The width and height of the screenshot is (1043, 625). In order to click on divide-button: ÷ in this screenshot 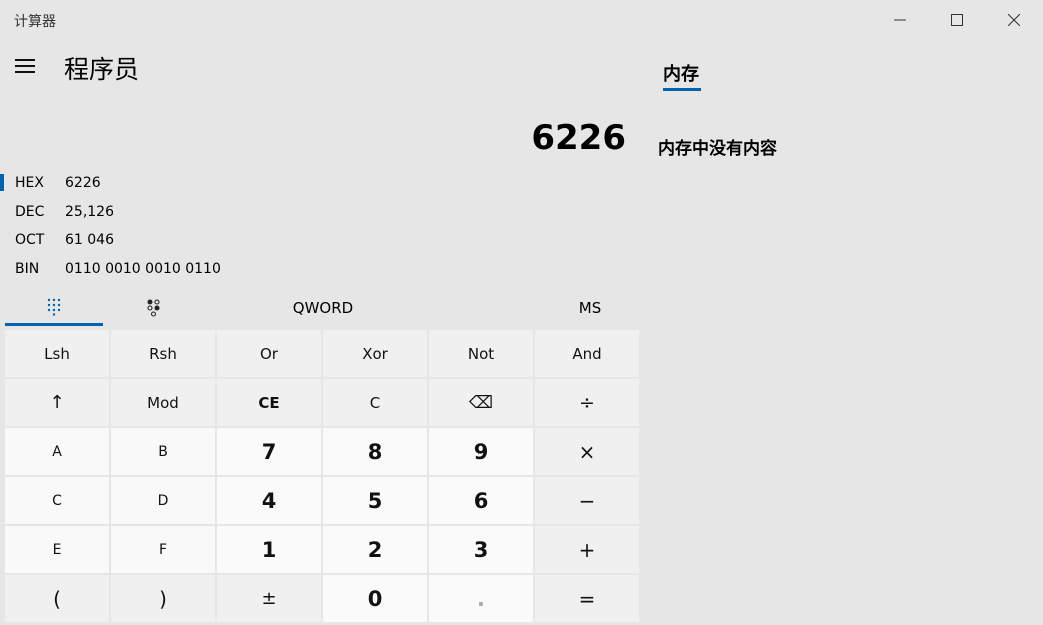, I will do `click(587, 402)`.